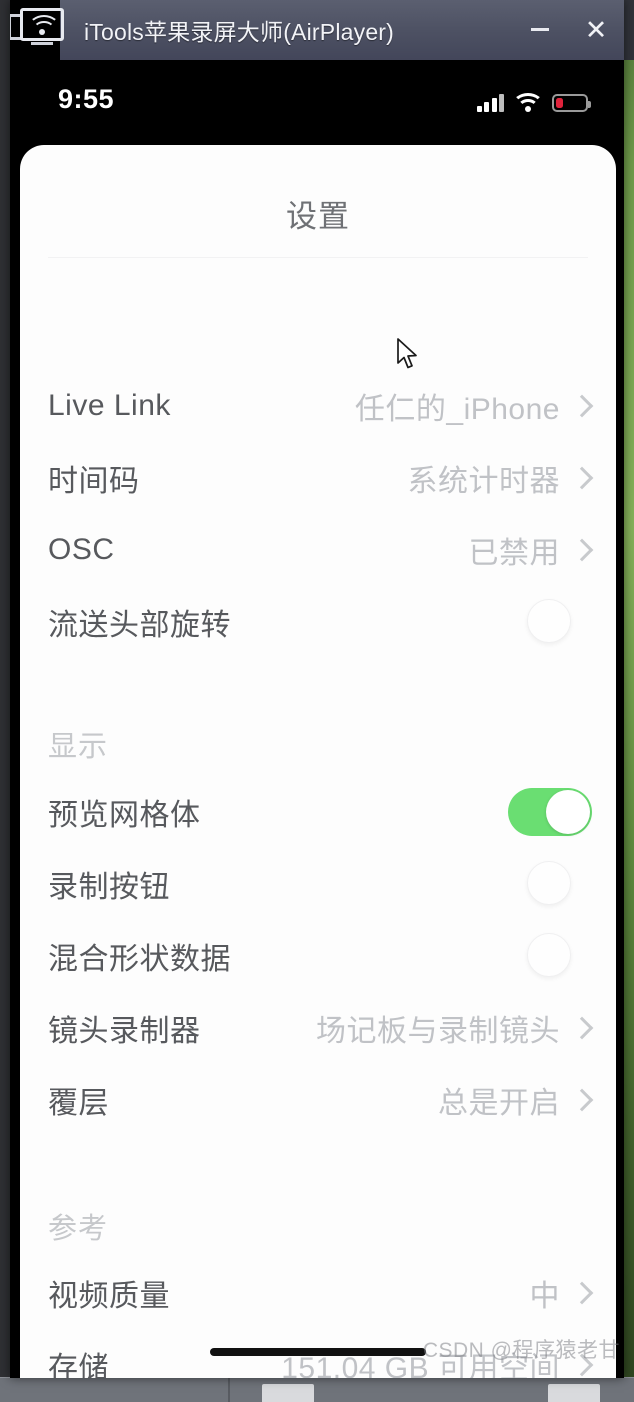 The width and height of the screenshot is (634, 1402). Describe the element at coordinates (94, 481) in the screenshot. I see `row-label: 时间码` at that location.